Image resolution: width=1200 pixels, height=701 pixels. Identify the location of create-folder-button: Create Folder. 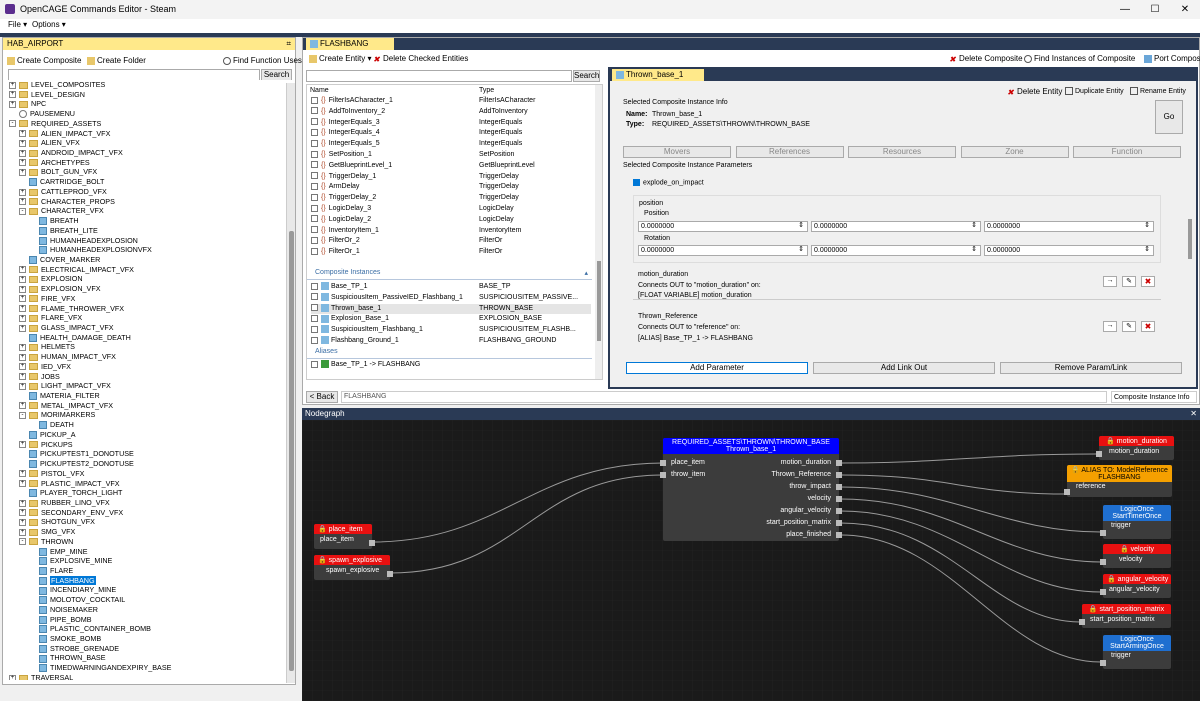
(116, 60).